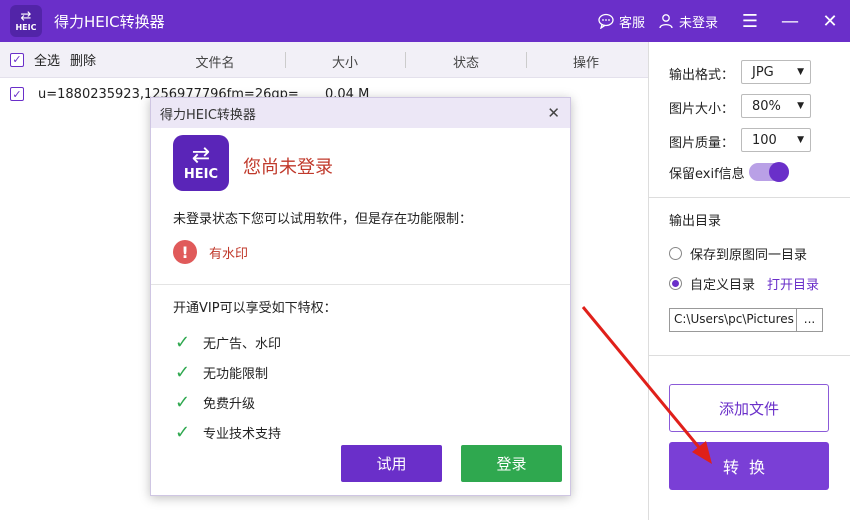 The image size is (850, 520). I want to click on not-logged-heading: 您尚未登录, so click(288, 167).